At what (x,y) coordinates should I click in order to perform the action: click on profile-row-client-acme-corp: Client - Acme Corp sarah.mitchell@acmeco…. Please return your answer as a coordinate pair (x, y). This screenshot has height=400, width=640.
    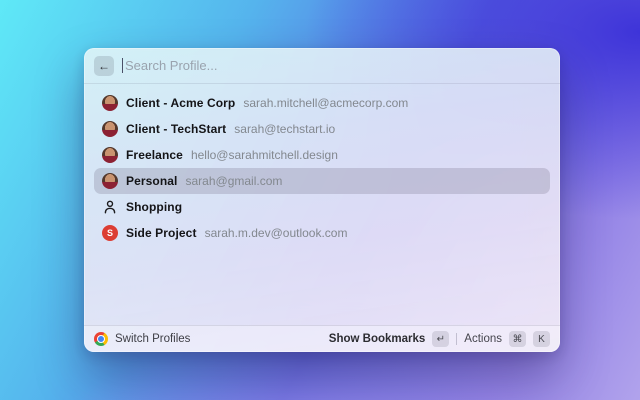
    Looking at the image, I should click on (322, 103).